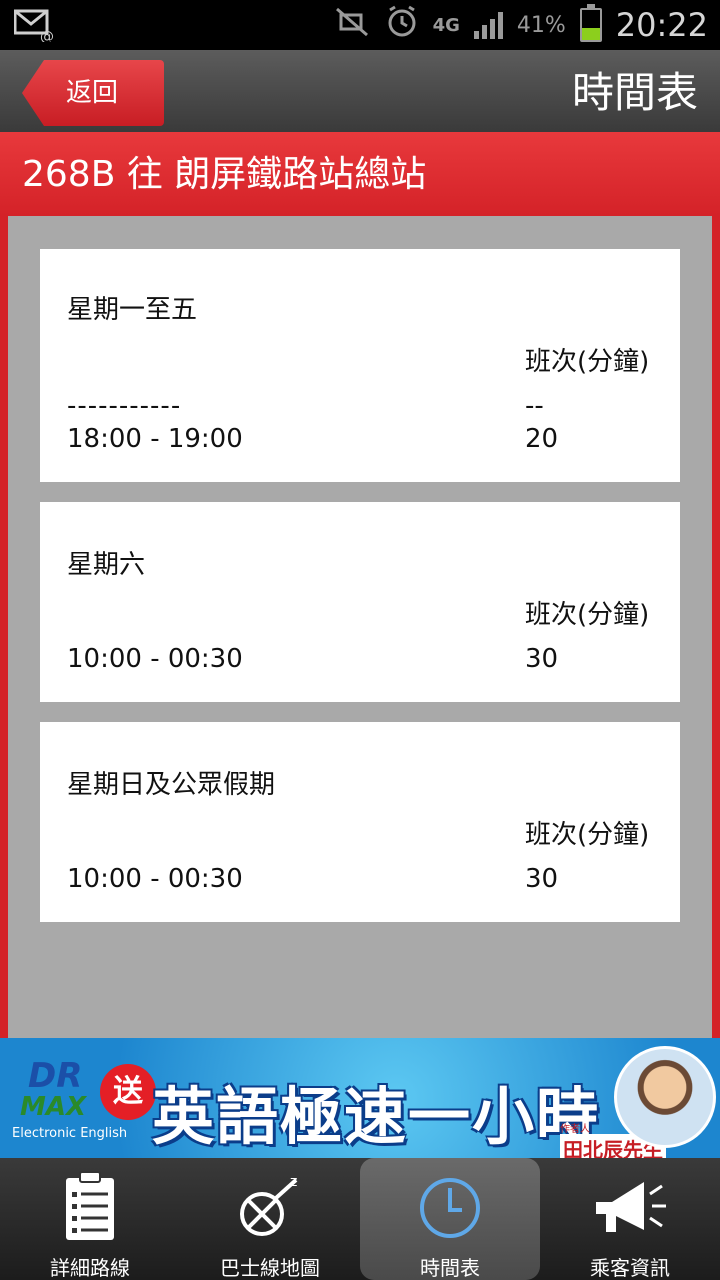 The image size is (720, 1280). Describe the element at coordinates (360, 91) in the screenshot. I see `app-header: 返回 時間表` at that location.